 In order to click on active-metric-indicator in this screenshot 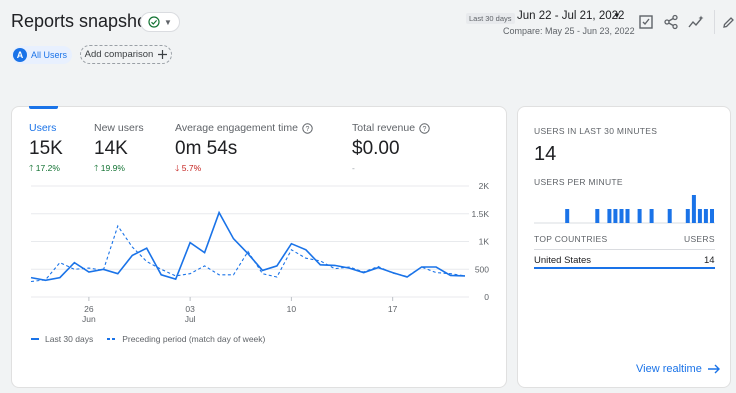, I will do `click(43, 107)`.